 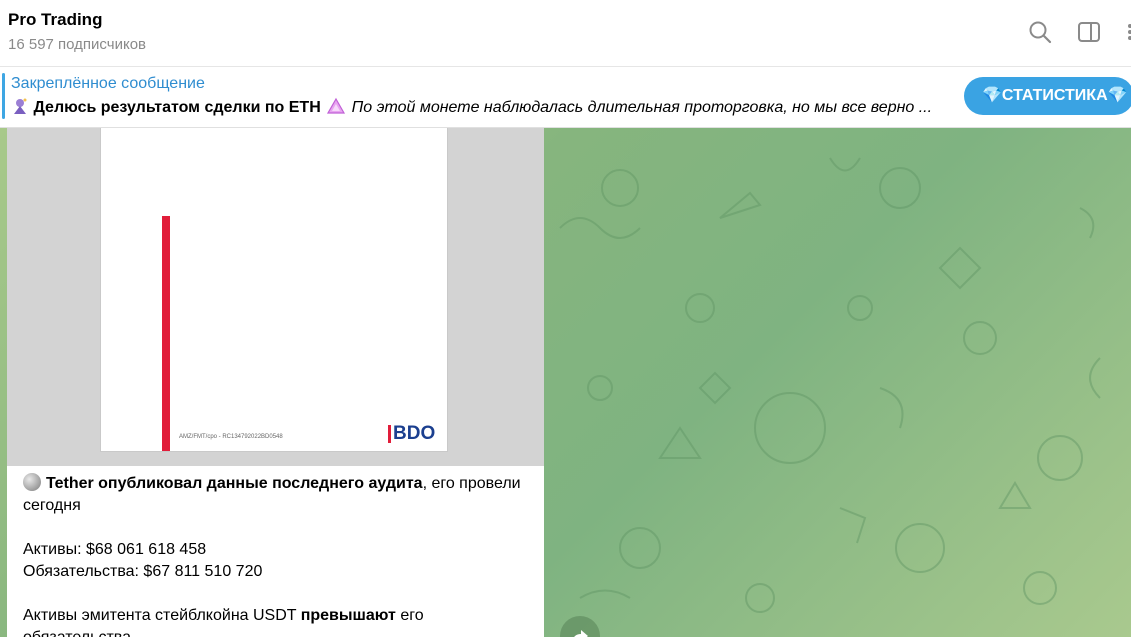 What do you see at coordinates (166, 333) in the screenshot?
I see `document-red-bar` at bounding box center [166, 333].